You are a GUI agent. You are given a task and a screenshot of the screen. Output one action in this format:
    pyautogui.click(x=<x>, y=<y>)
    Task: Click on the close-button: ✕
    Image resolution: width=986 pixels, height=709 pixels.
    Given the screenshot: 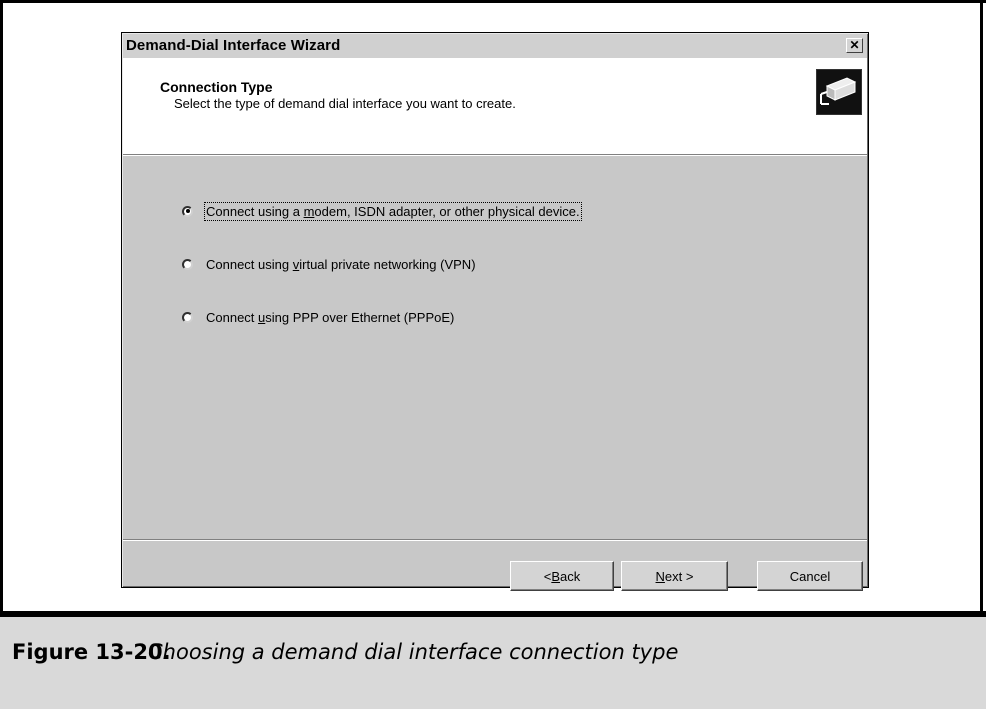 What is the action you would take?
    pyautogui.click(x=854, y=45)
    